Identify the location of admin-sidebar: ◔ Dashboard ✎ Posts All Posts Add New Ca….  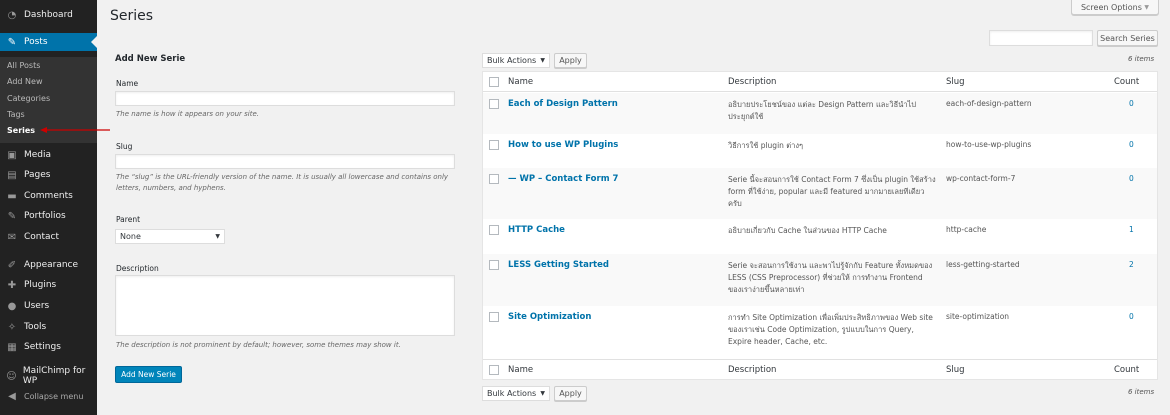
(48, 207).